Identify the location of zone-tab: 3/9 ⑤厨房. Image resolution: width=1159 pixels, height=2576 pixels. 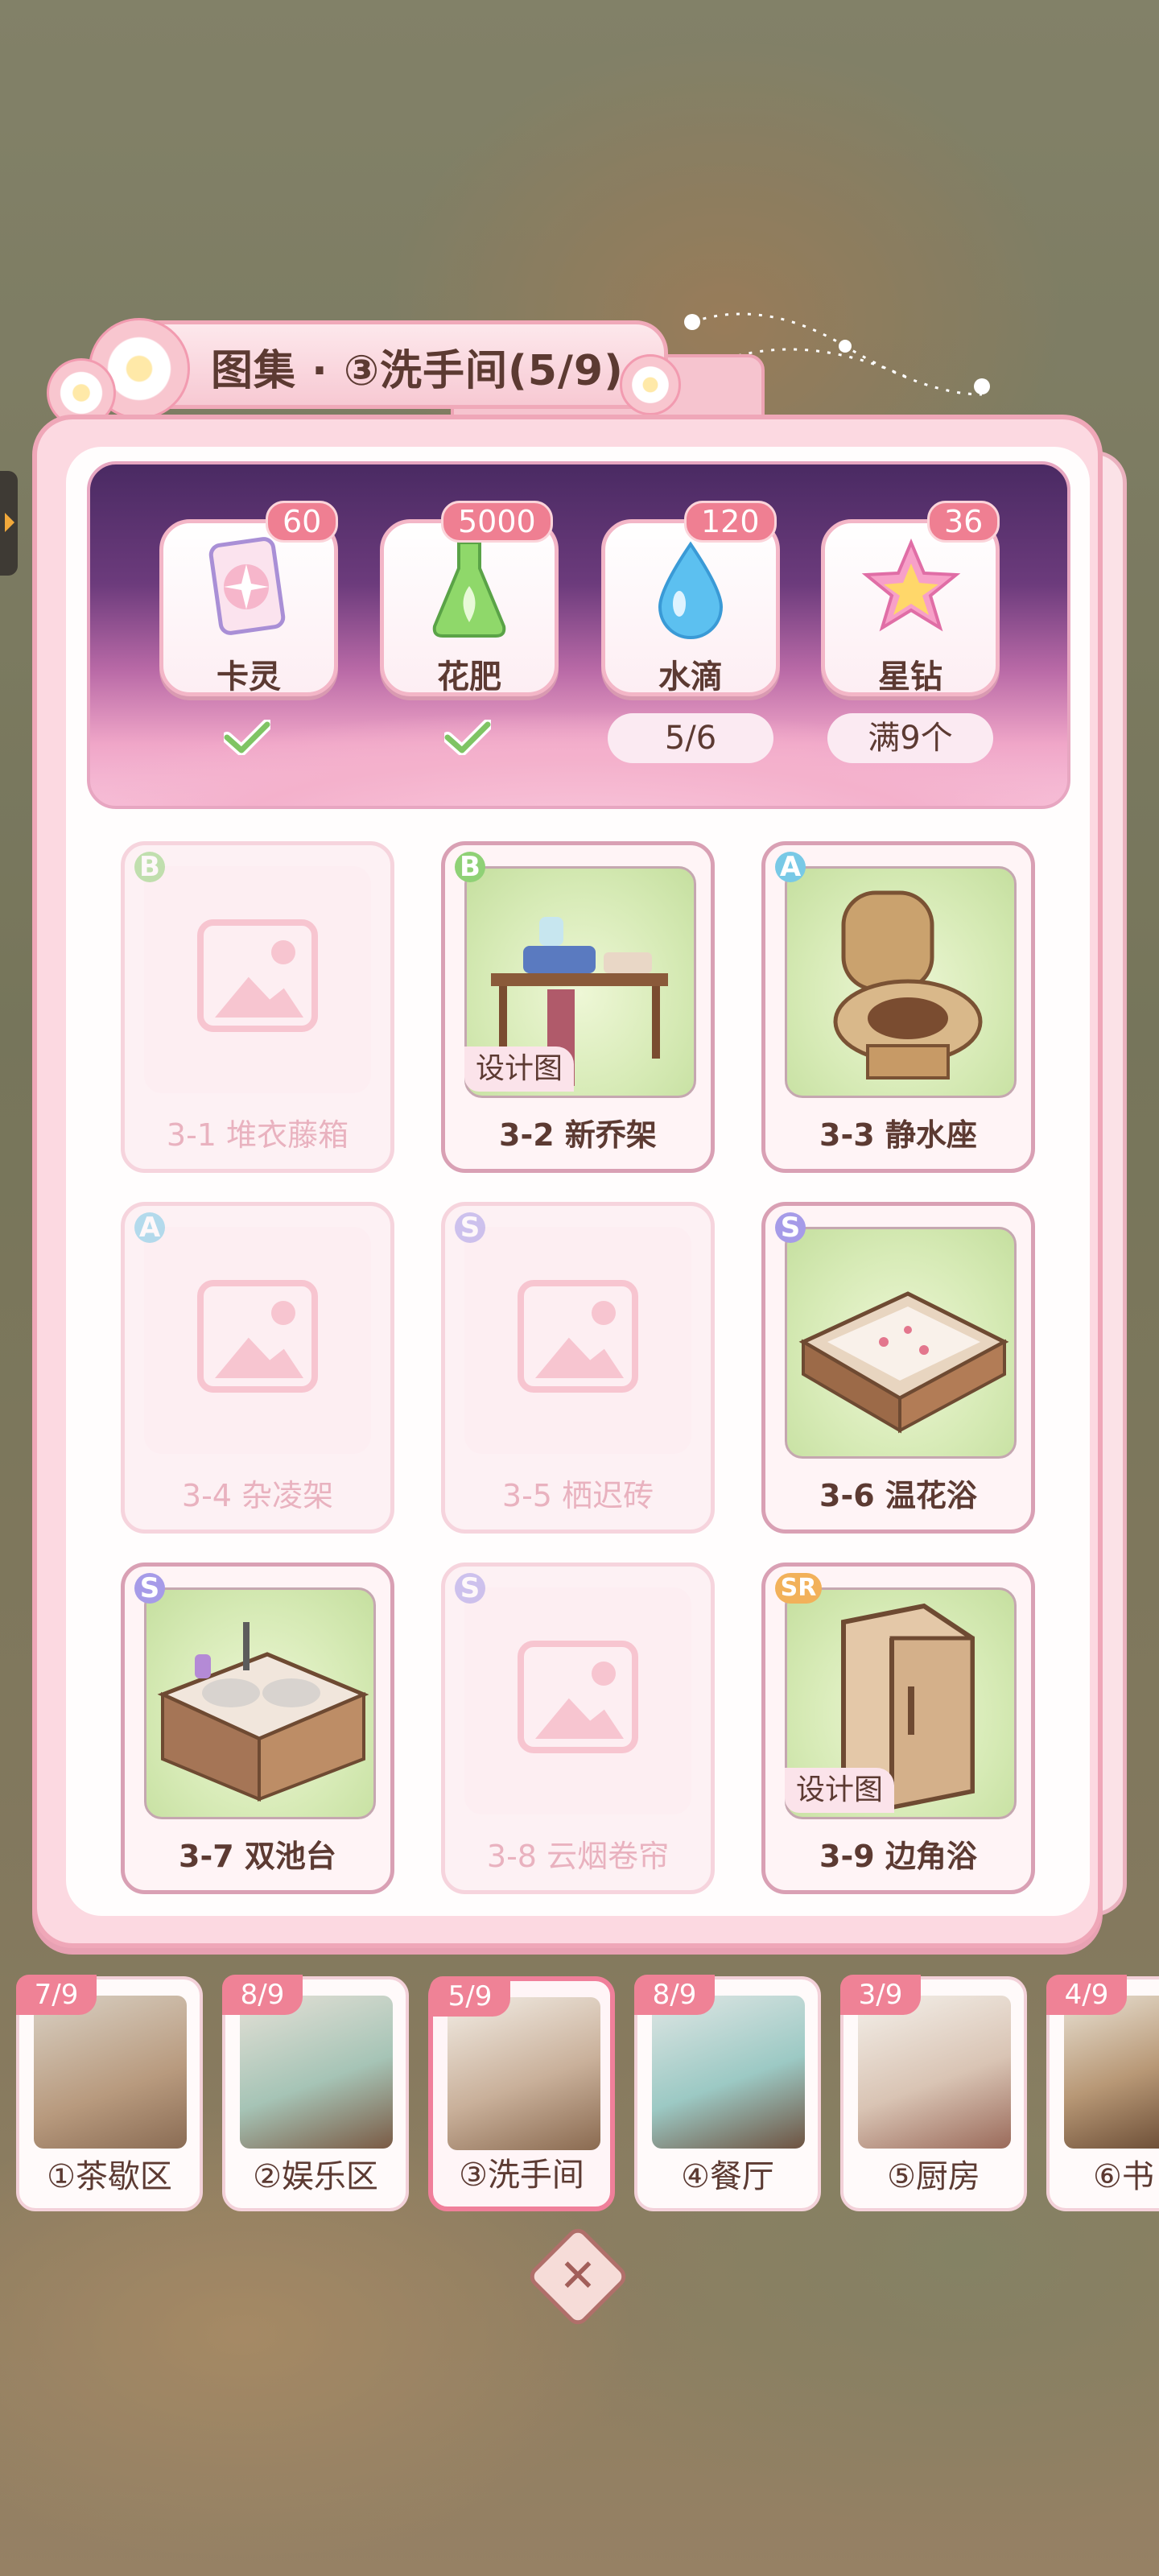
(933, 2093).